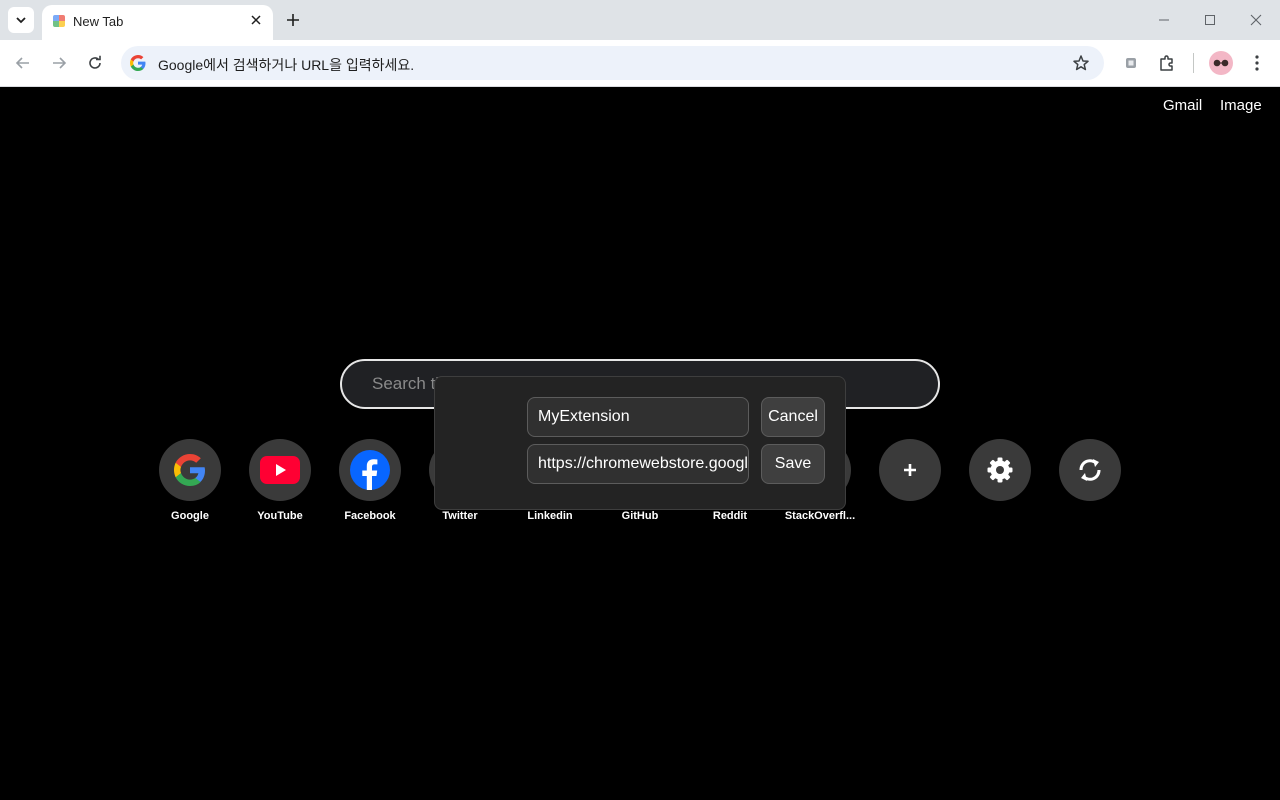 The height and width of the screenshot is (800, 1280). I want to click on facebook-icon, so click(370, 470).